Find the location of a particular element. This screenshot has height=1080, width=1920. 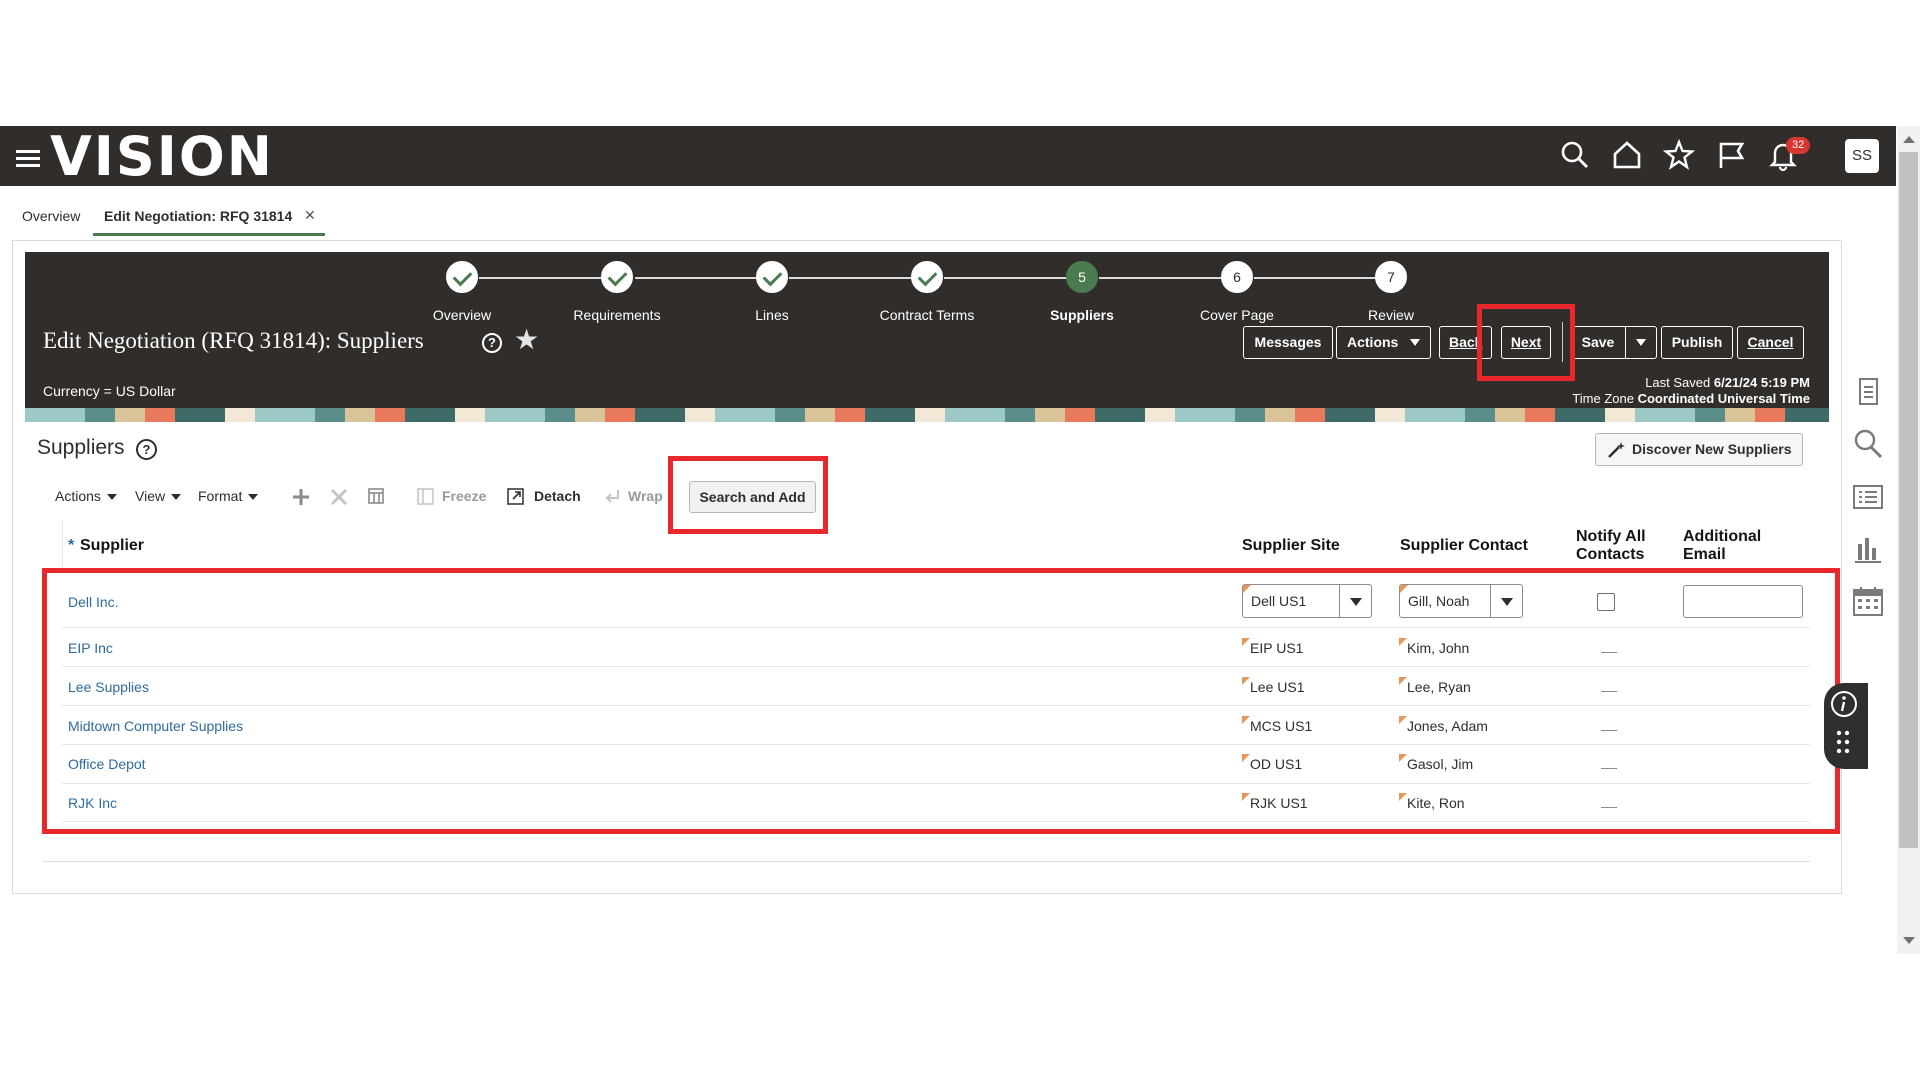

column-divider is located at coordinates (62, 544).